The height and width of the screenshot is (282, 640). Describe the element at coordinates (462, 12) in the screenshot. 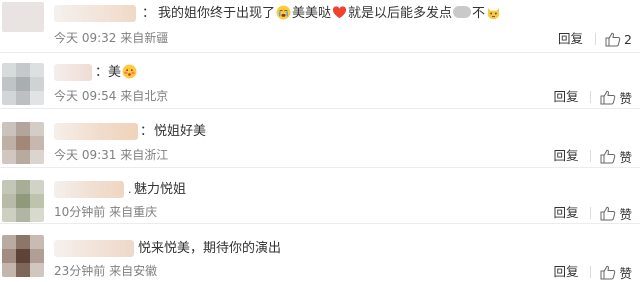

I see `obscured-emoji-icon` at that location.